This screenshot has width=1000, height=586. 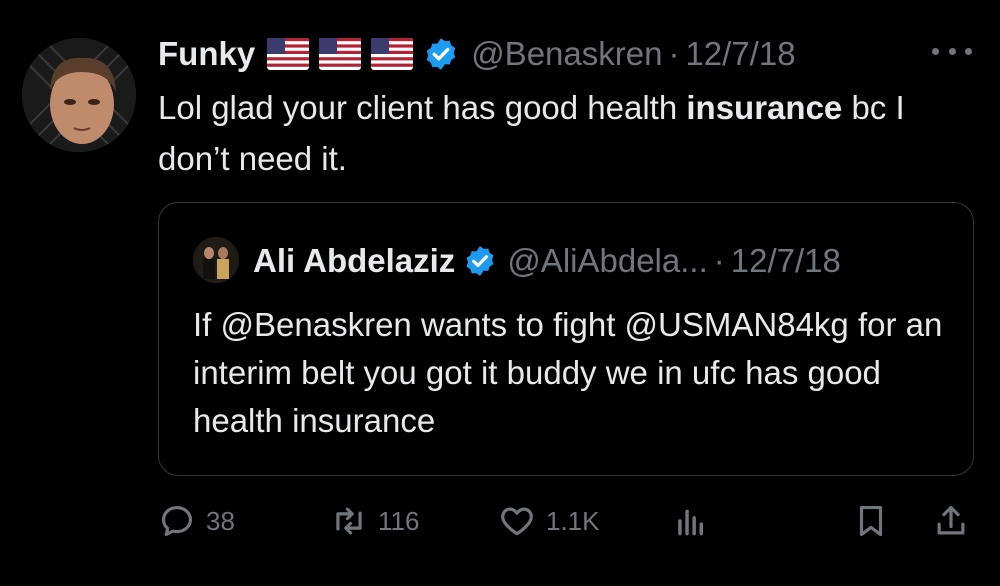 What do you see at coordinates (206, 54) in the screenshot?
I see `author-name: Funky` at bounding box center [206, 54].